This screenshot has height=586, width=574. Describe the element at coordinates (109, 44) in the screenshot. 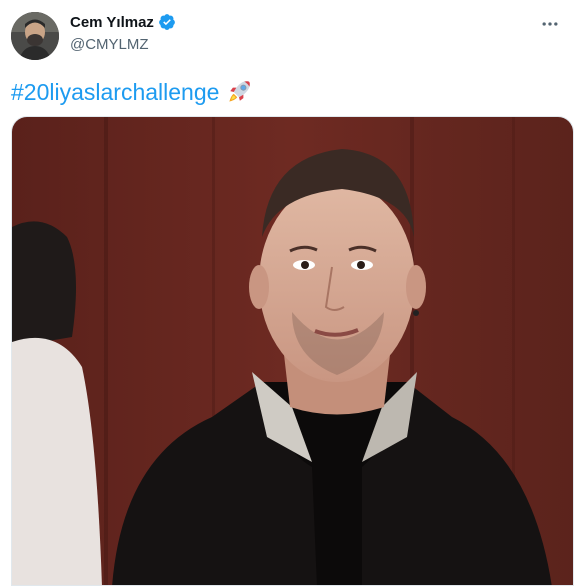

I see `author-handle: @CMYLMZ` at that location.